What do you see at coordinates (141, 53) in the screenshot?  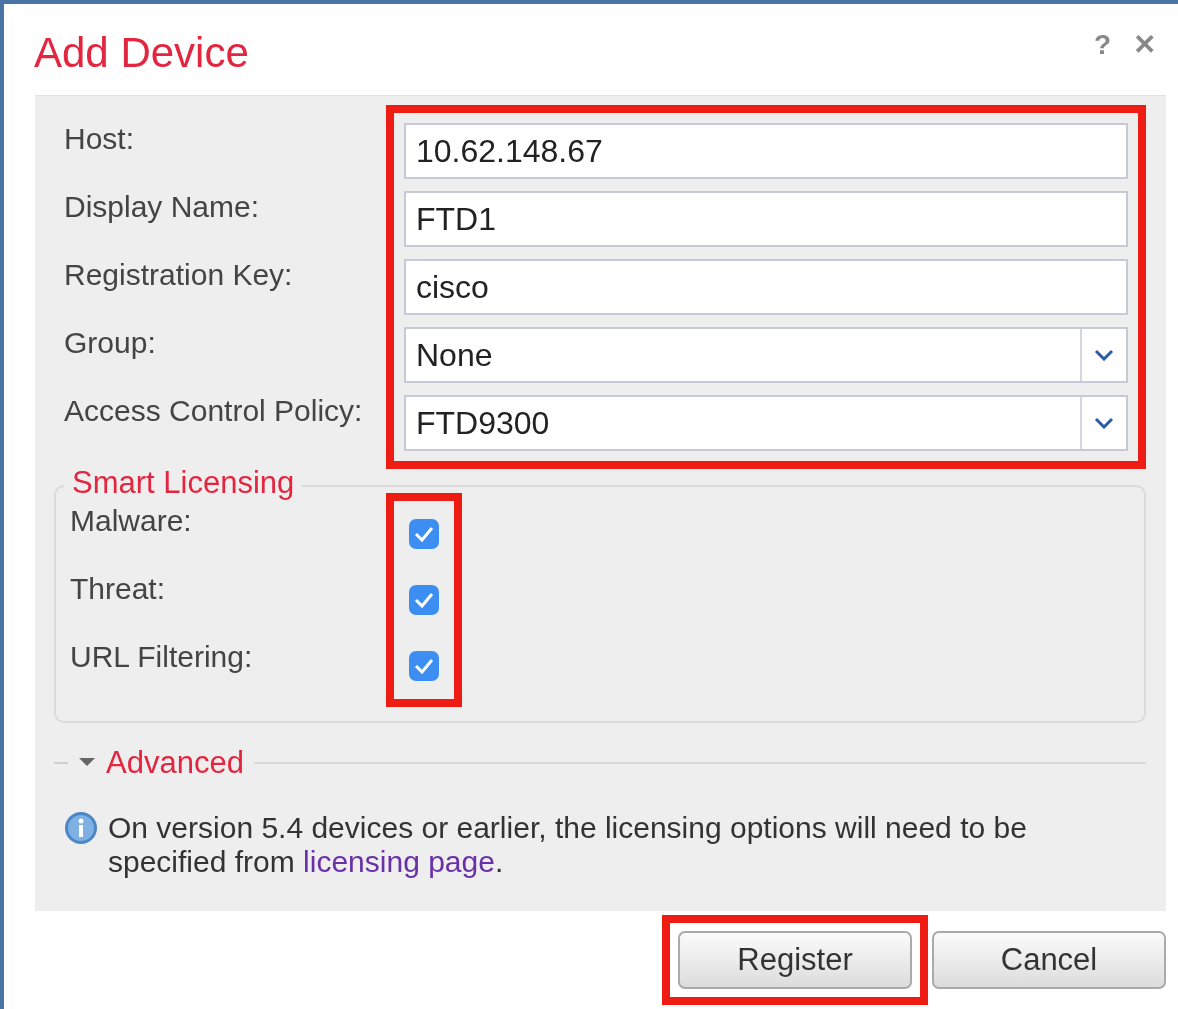 I see `dialog-title: Add Device` at bounding box center [141, 53].